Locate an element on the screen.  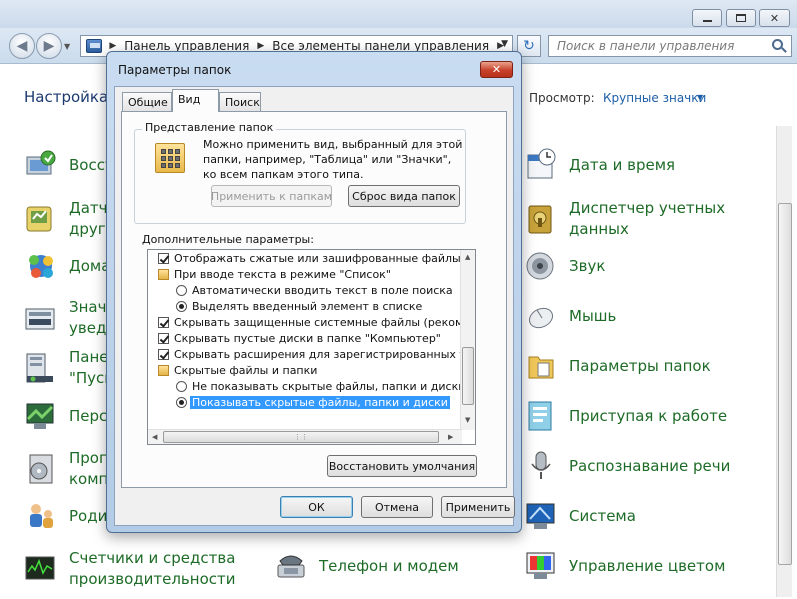
scroll-up-icon: ▲ is located at coordinates (467, 257).